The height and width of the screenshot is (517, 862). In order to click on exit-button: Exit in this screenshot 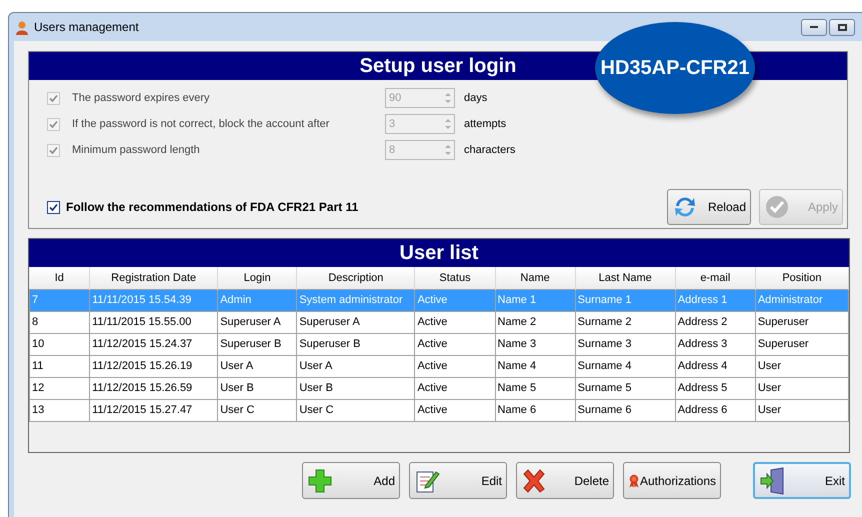, I will do `click(802, 480)`.